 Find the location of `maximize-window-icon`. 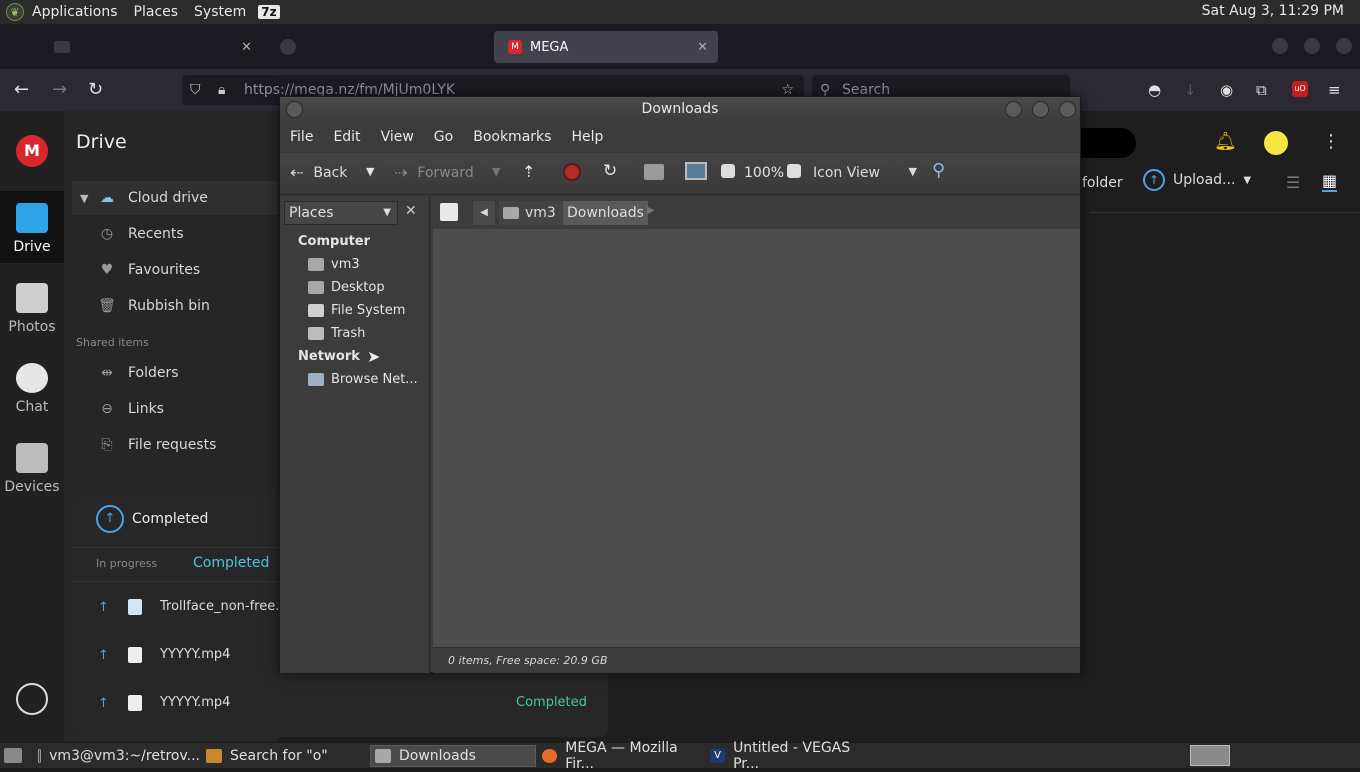

maximize-window-icon is located at coordinates (1312, 46).